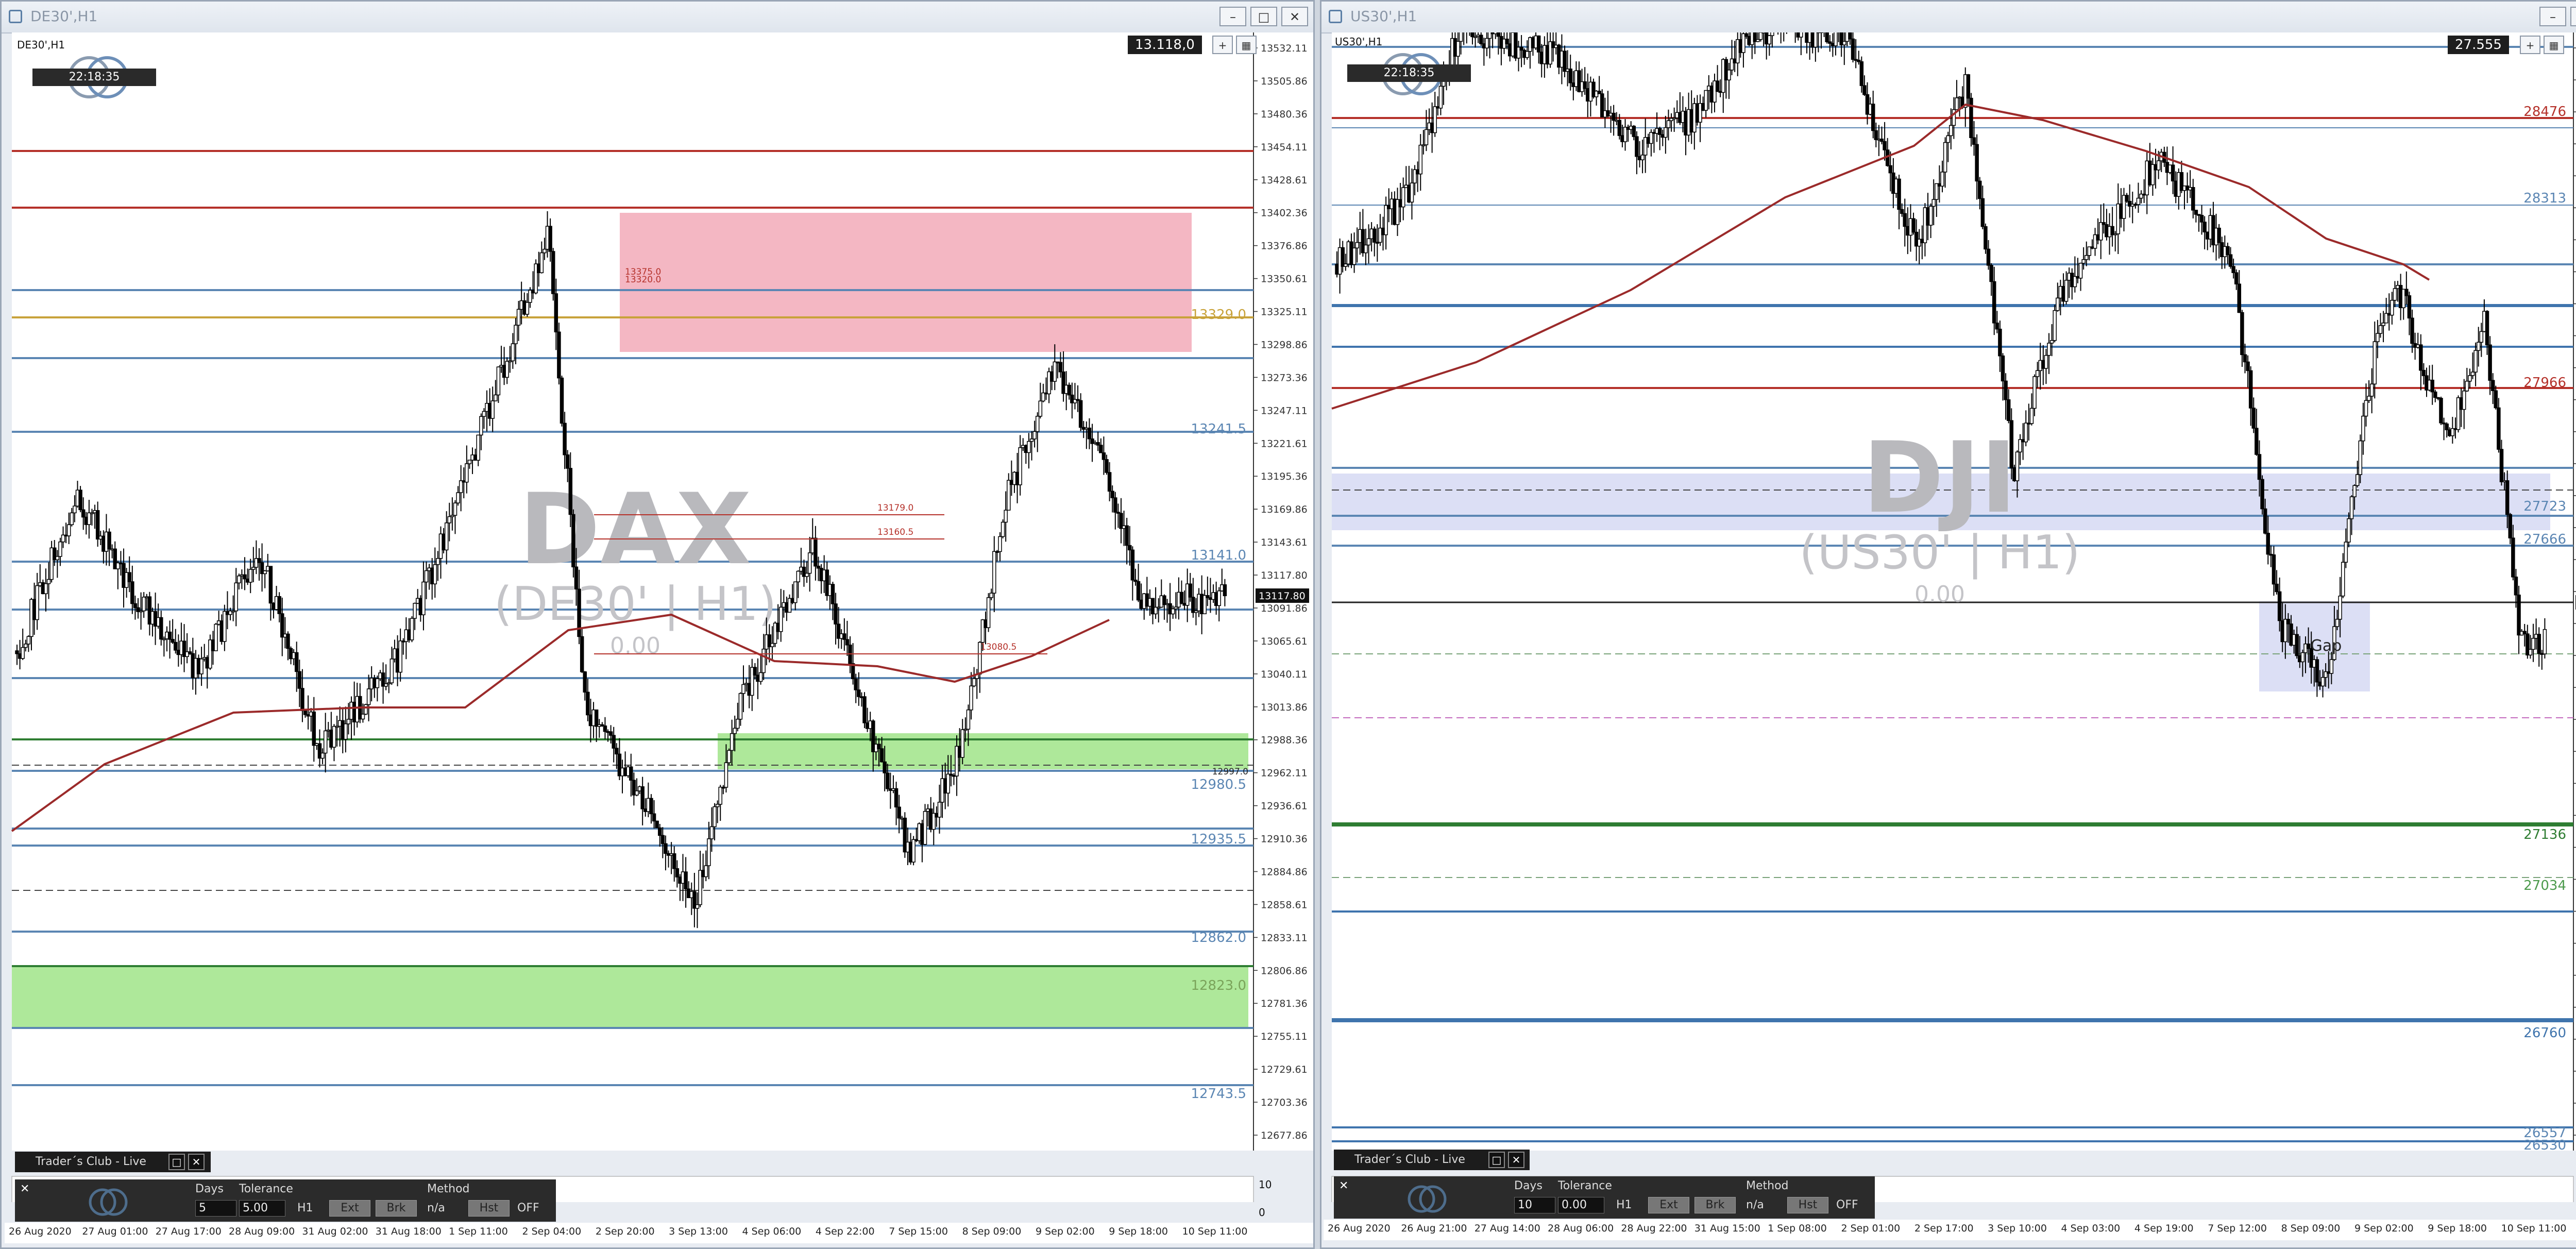 Image resolution: width=2576 pixels, height=1249 pixels. Describe the element at coordinates (1284, 773) in the screenshot. I see `y-tick-label: 12962.11` at that location.